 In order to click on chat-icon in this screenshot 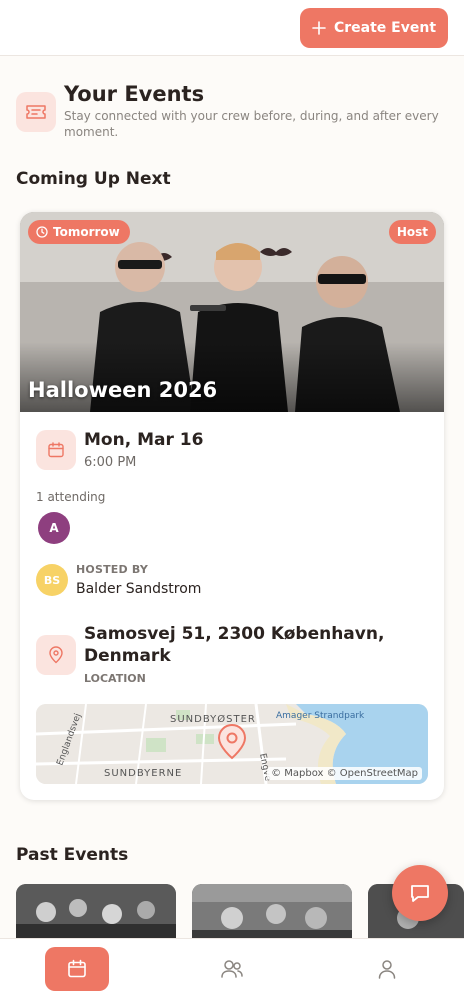, I will do `click(420, 893)`.